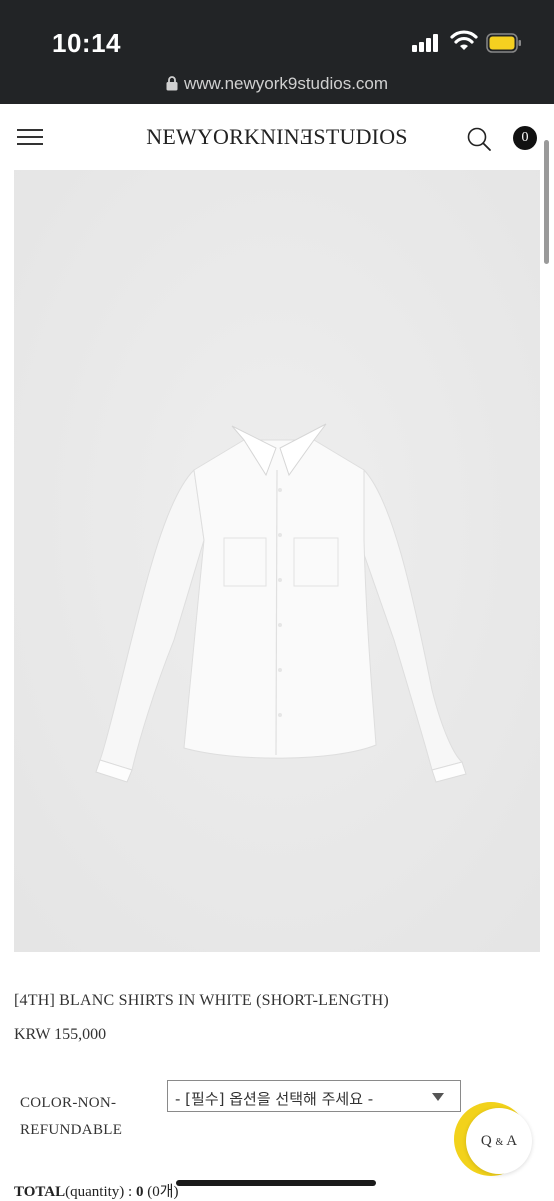 The width and height of the screenshot is (554, 1201). What do you see at coordinates (546, 202) in the screenshot?
I see `page-scrollbar` at bounding box center [546, 202].